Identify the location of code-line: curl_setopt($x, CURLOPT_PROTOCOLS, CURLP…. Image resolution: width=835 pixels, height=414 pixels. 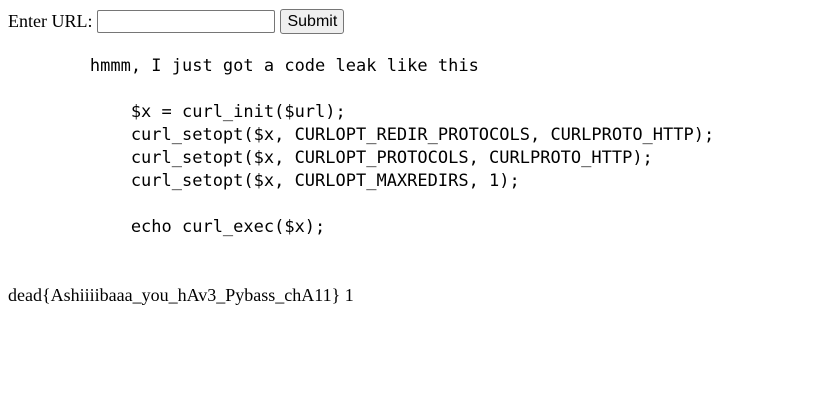
(330, 158).